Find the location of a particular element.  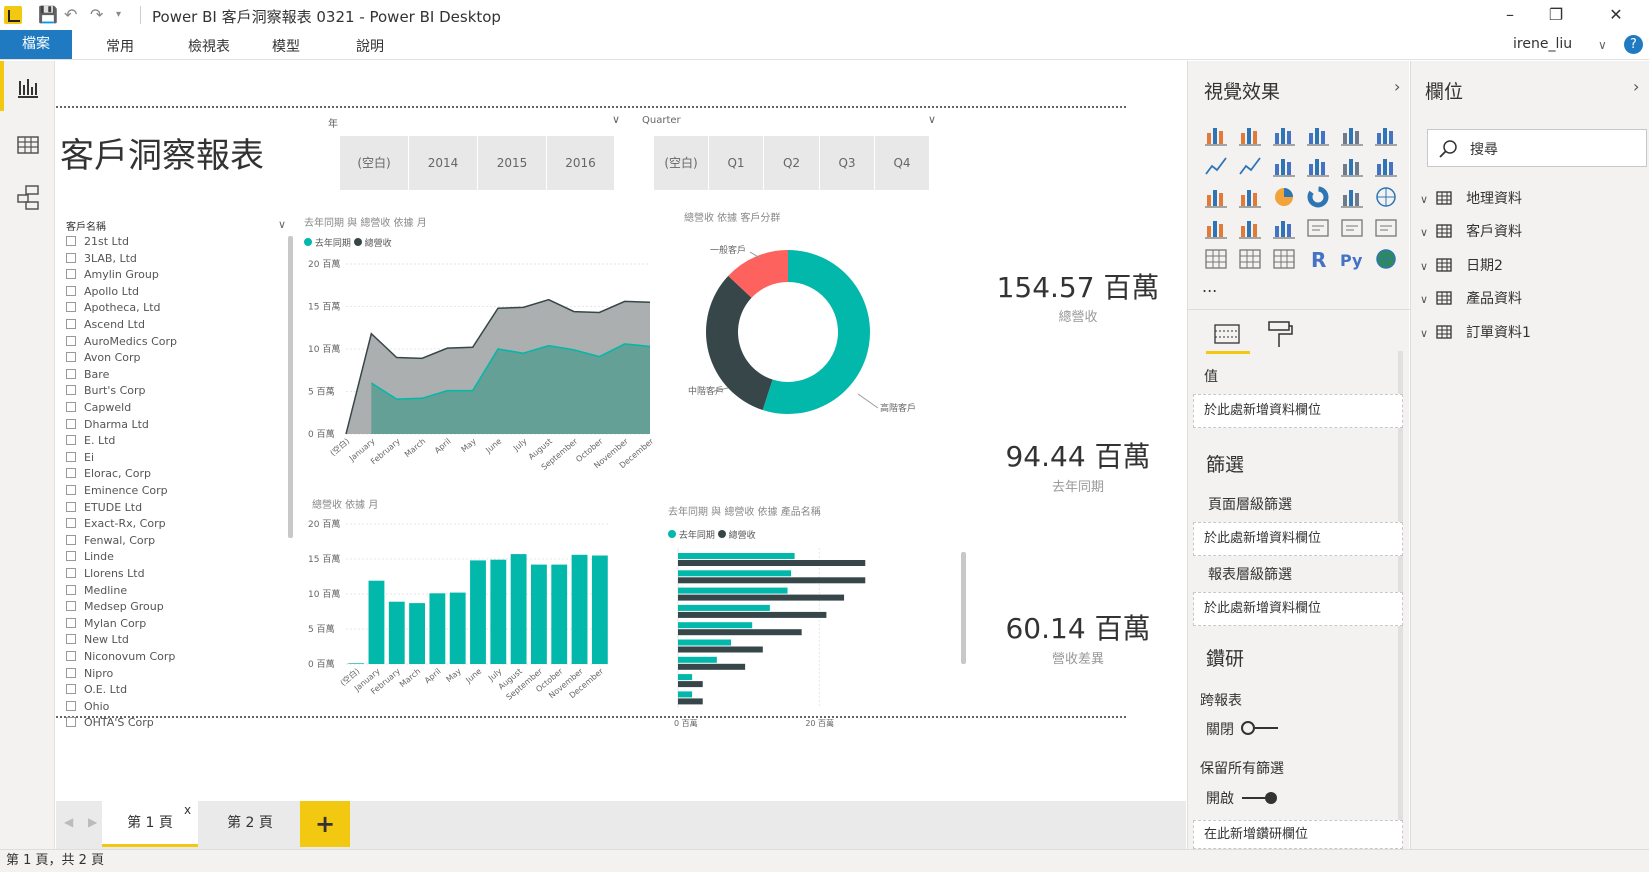

donut-icon is located at coordinates (1318, 197).